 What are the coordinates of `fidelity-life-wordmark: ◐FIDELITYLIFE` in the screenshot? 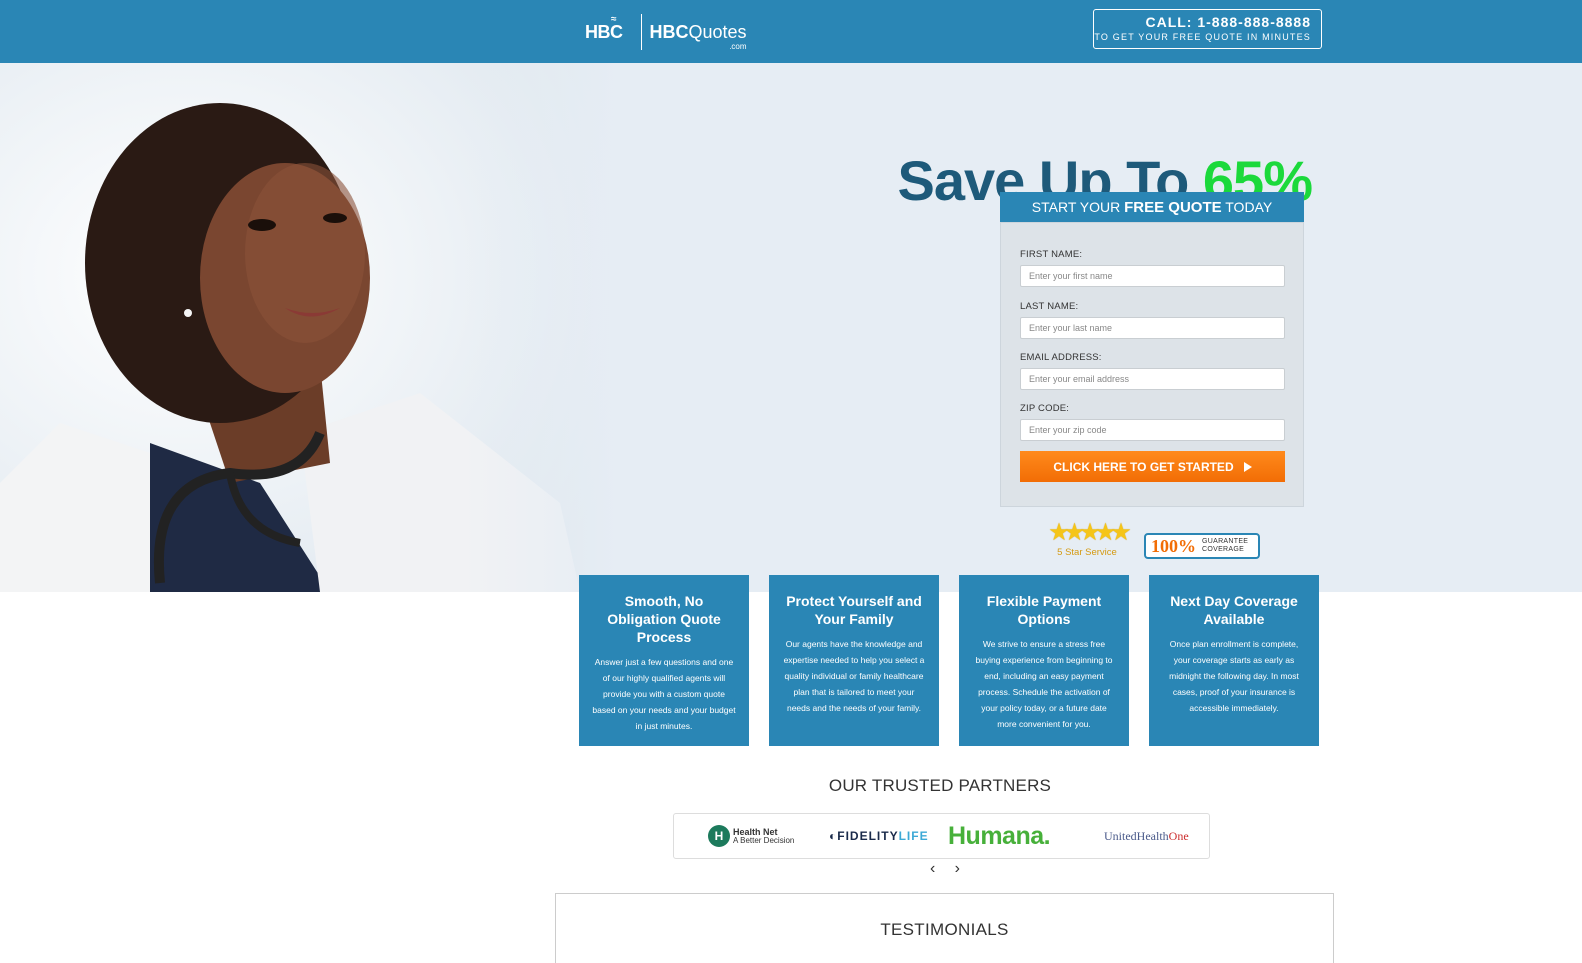 It's located at (879, 836).